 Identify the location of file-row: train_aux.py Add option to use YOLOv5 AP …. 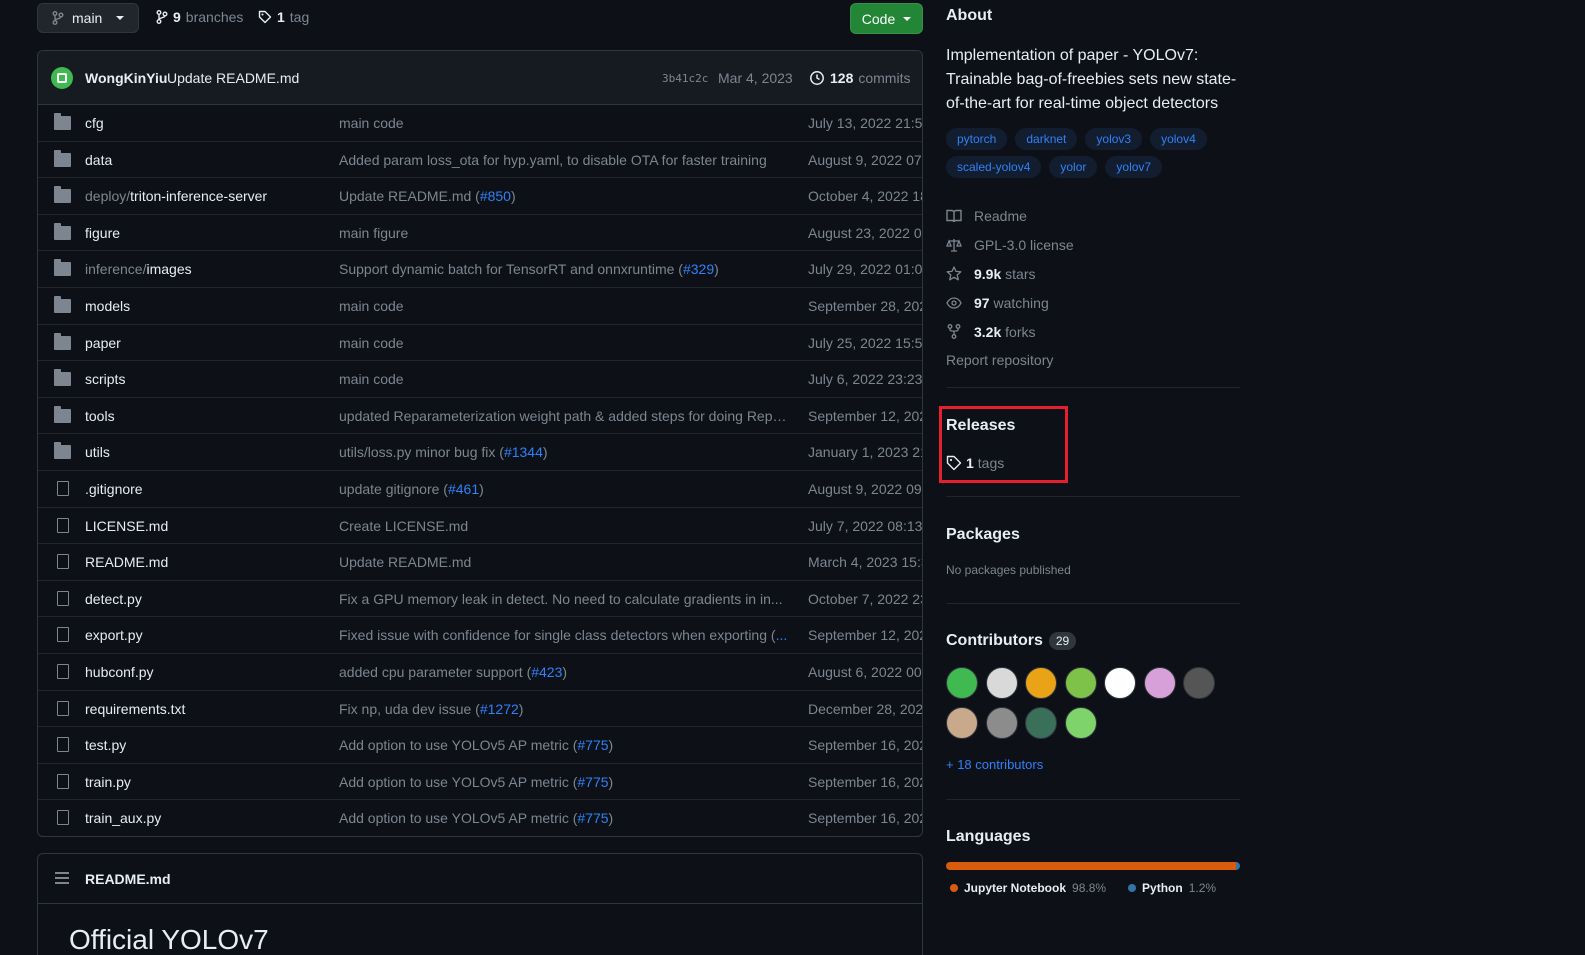
(480, 818).